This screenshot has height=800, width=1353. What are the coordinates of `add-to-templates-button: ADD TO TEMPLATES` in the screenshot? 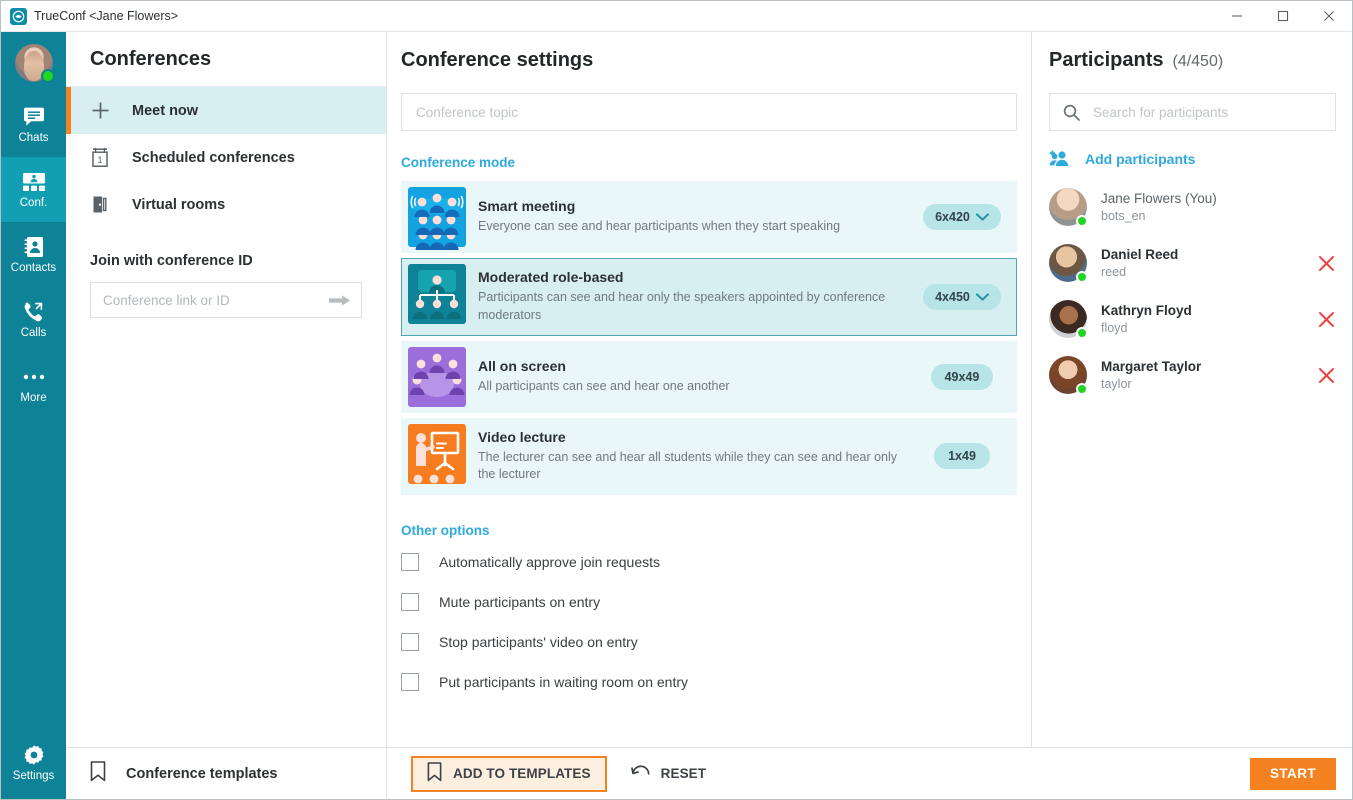 It's located at (509, 773).